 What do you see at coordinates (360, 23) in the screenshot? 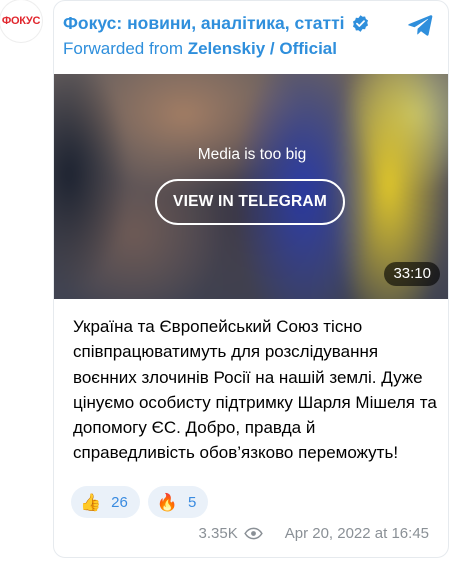
I see `verified-badge-icon` at bounding box center [360, 23].